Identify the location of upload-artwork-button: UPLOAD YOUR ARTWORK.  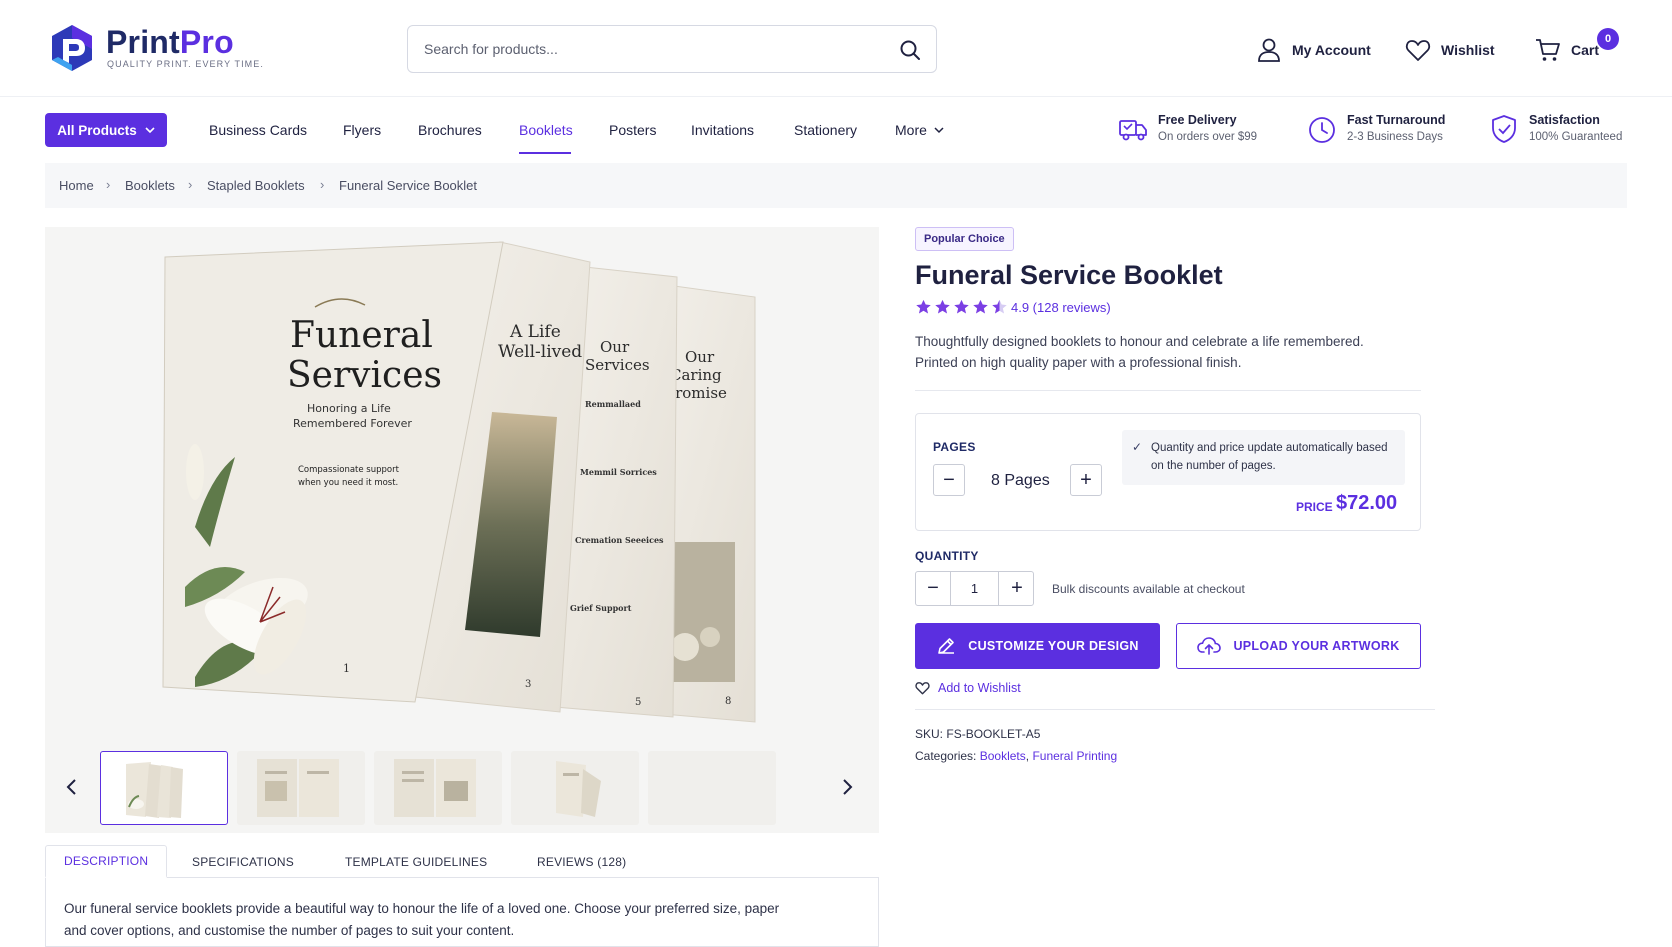
(1298, 646).